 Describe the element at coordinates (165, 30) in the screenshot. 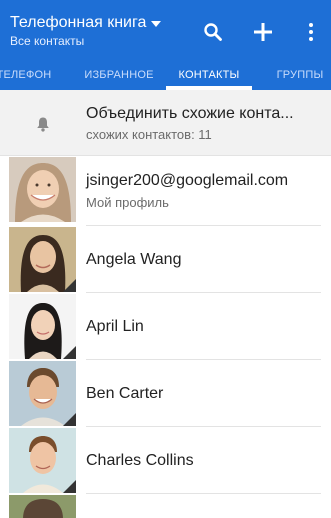

I see `app-bar: Телефонная книга Все контакты` at that location.